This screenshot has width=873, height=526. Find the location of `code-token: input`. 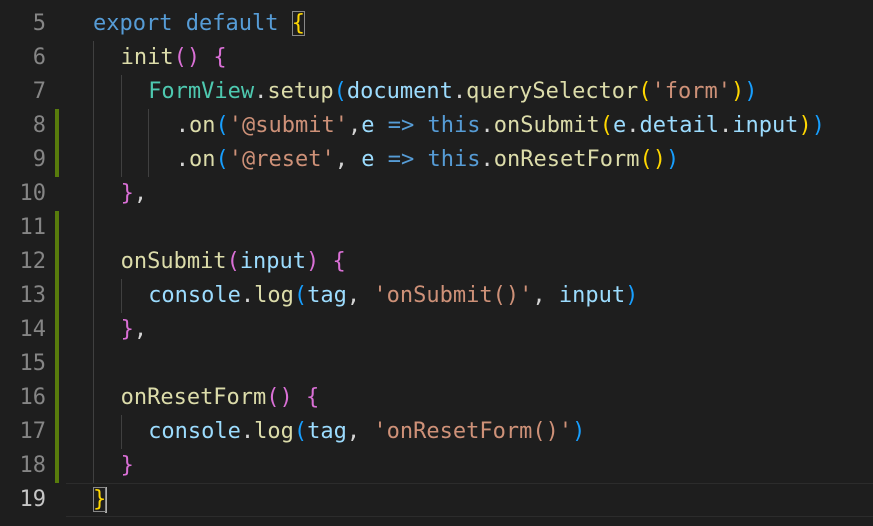

code-token: input is located at coordinates (765, 125).